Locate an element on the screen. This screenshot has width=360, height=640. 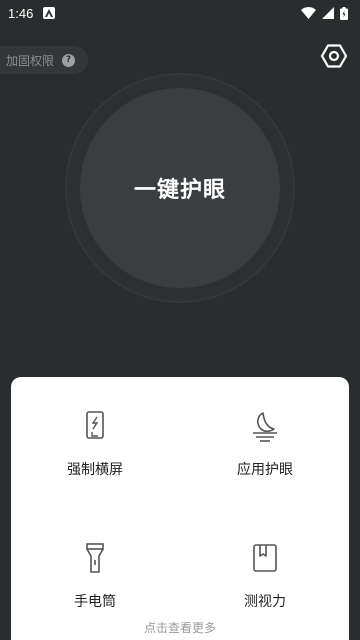
feature-app-eye-protection: 应用护眼 is located at coordinates (265, 449).